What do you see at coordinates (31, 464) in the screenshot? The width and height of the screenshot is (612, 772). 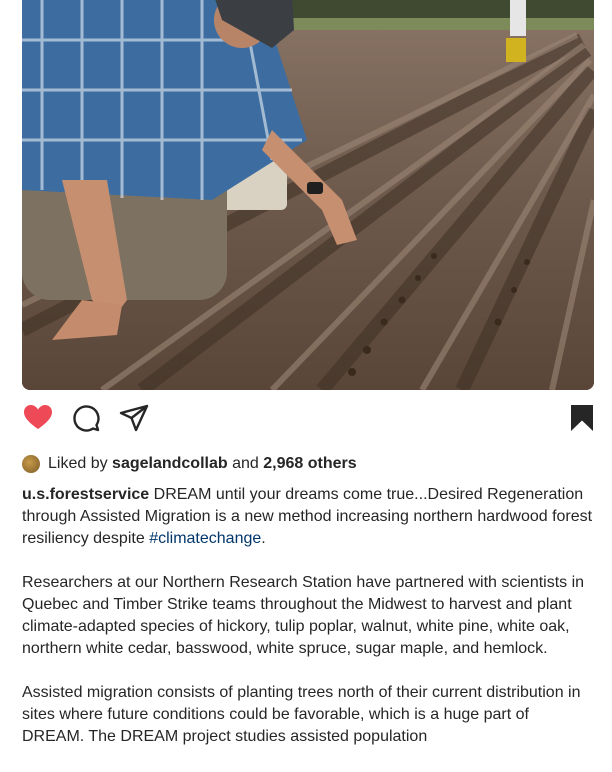 I see `liker-avatar` at bounding box center [31, 464].